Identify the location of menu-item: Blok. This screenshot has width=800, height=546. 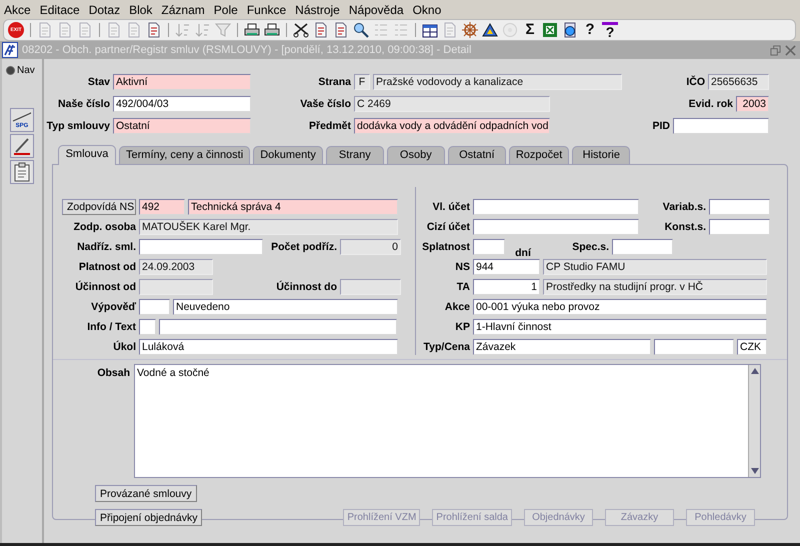
(140, 9).